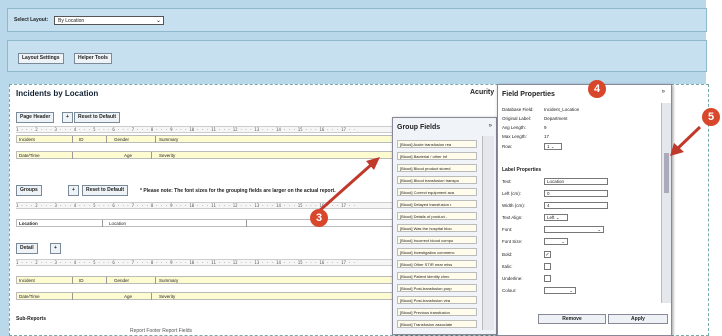  Describe the element at coordinates (507, 254) in the screenshot. I see `bold-label: Bold:` at that location.